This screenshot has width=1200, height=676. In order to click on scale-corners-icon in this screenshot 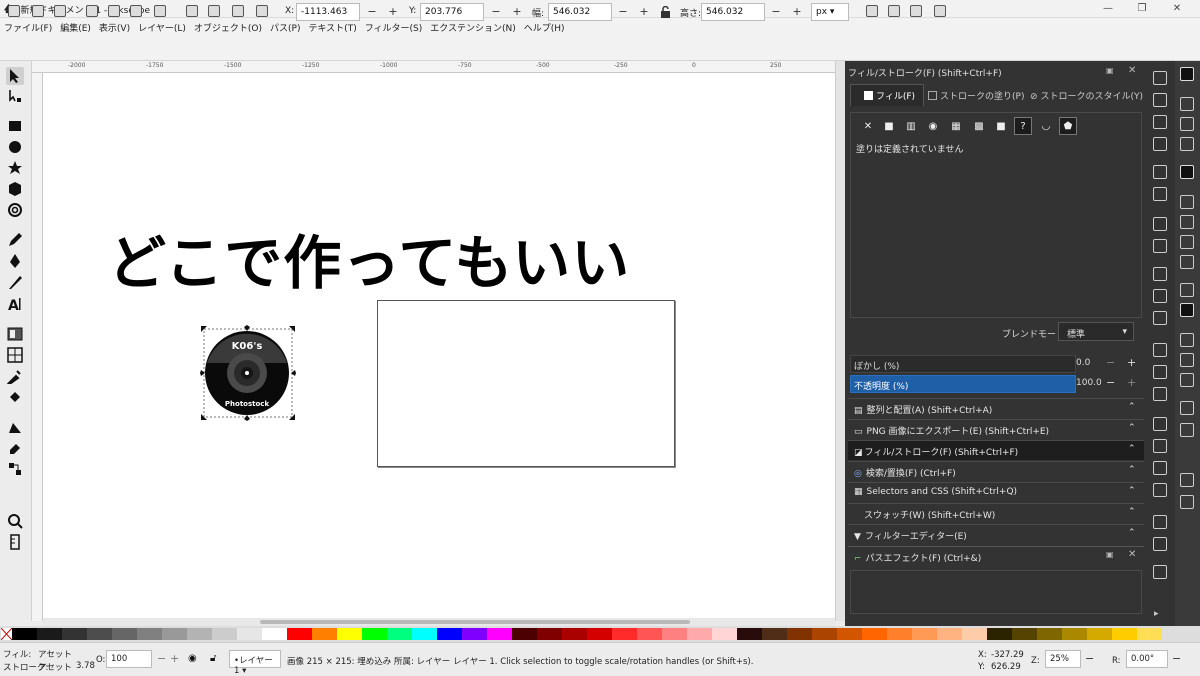, I will do `click(894, 11)`.